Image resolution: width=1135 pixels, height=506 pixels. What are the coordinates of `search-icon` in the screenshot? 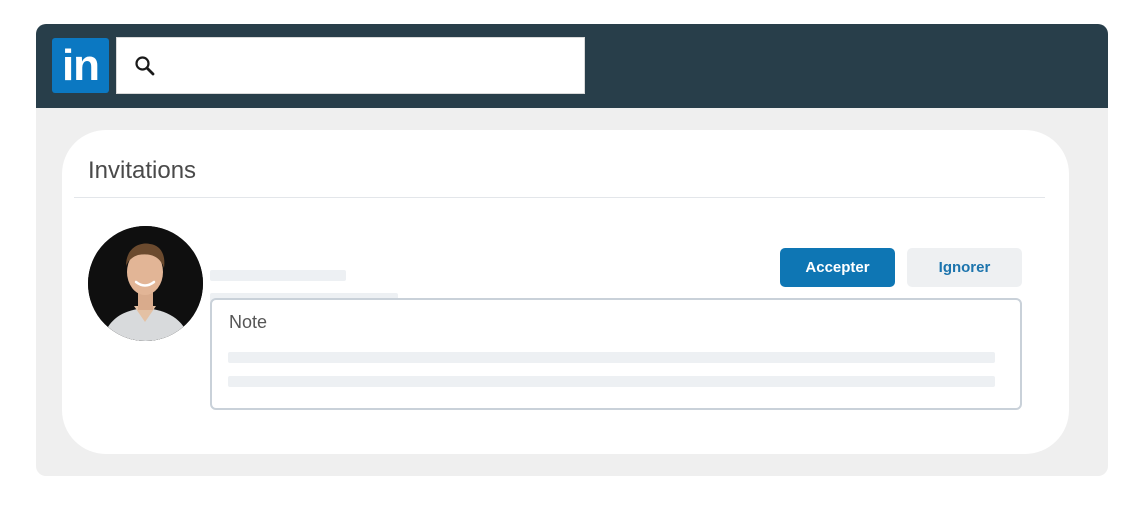 It's located at (145, 66).